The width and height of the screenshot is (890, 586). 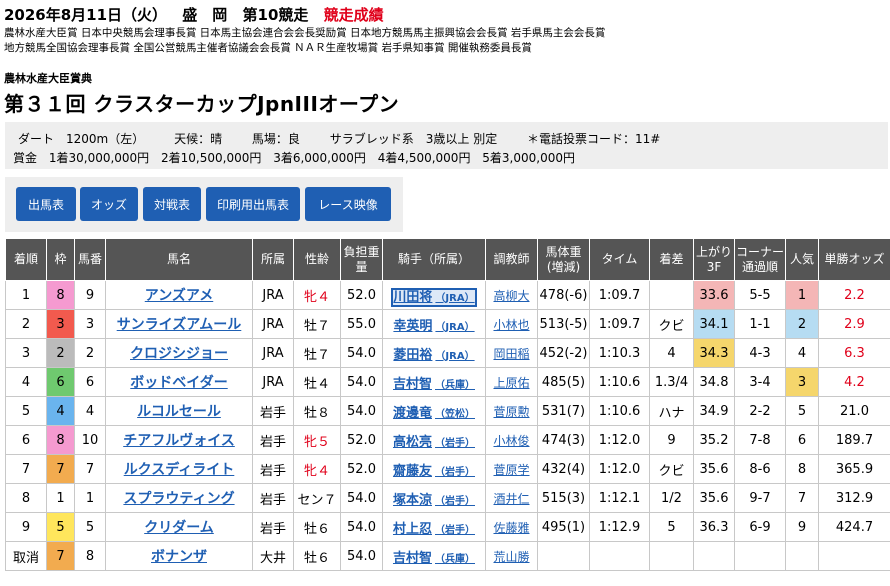 What do you see at coordinates (179, 441) in the screenshot?
I see `horse-name-link: チアフルヴォイス` at bounding box center [179, 441].